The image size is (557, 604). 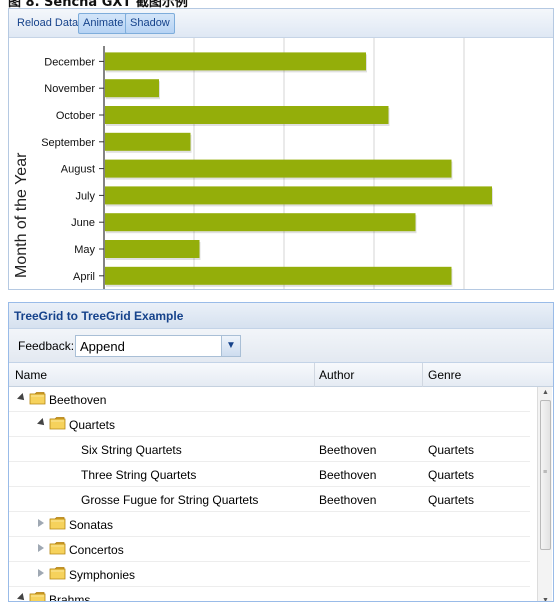 I want to click on grid-header: Name Author Genre, so click(x=281, y=375).